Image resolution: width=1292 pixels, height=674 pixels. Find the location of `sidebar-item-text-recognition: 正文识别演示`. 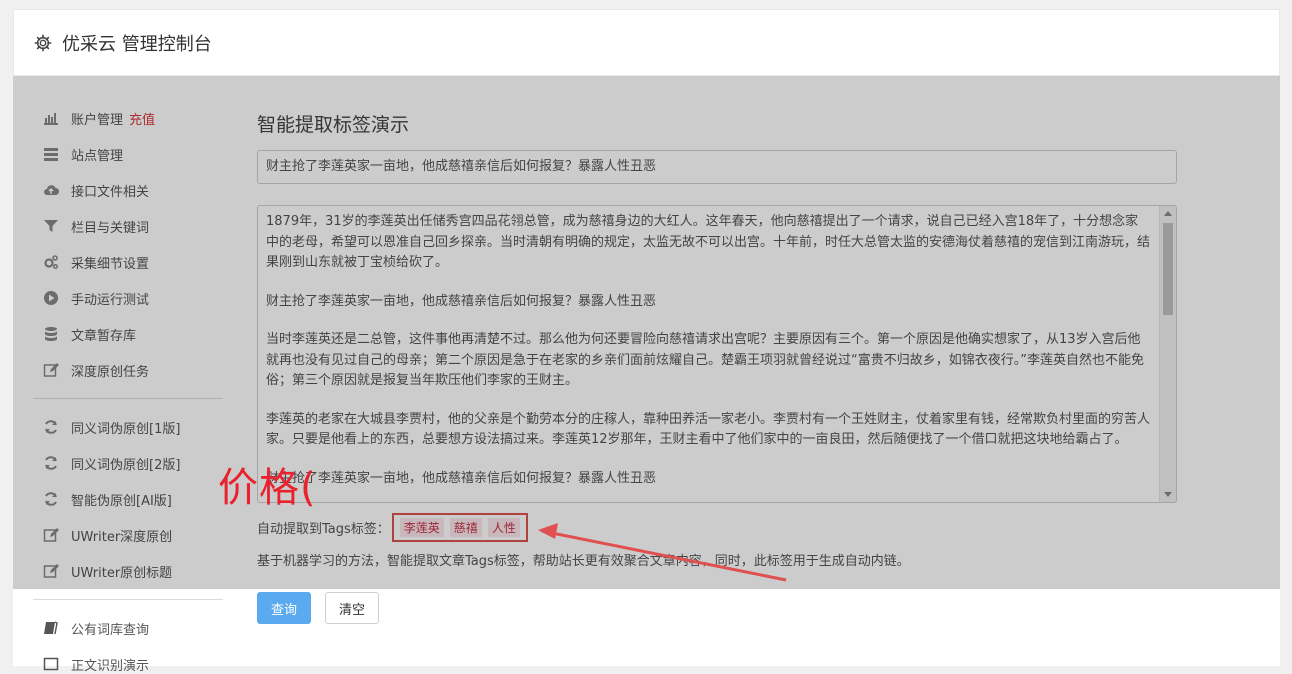

sidebar-item-text-recognition: 正文识别演示 is located at coordinates (96, 664).